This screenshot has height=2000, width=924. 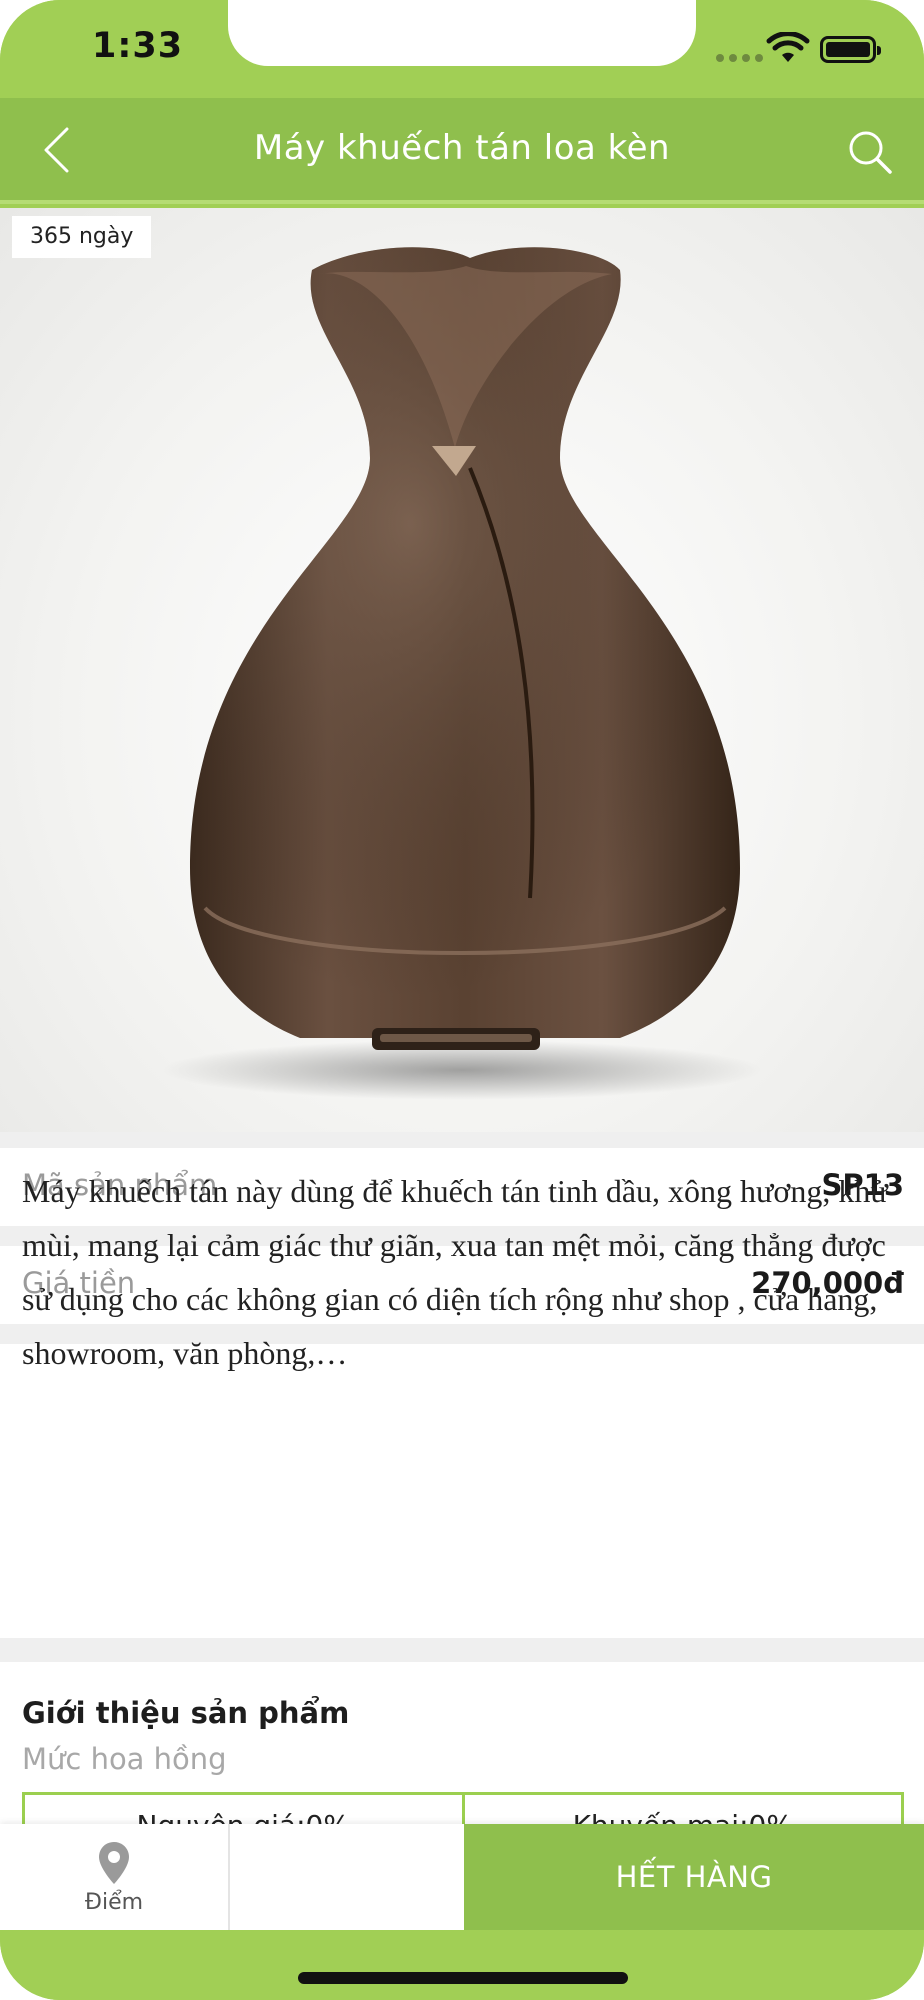 I want to click on warranty-badge: 365 ngày, so click(x=82, y=237).